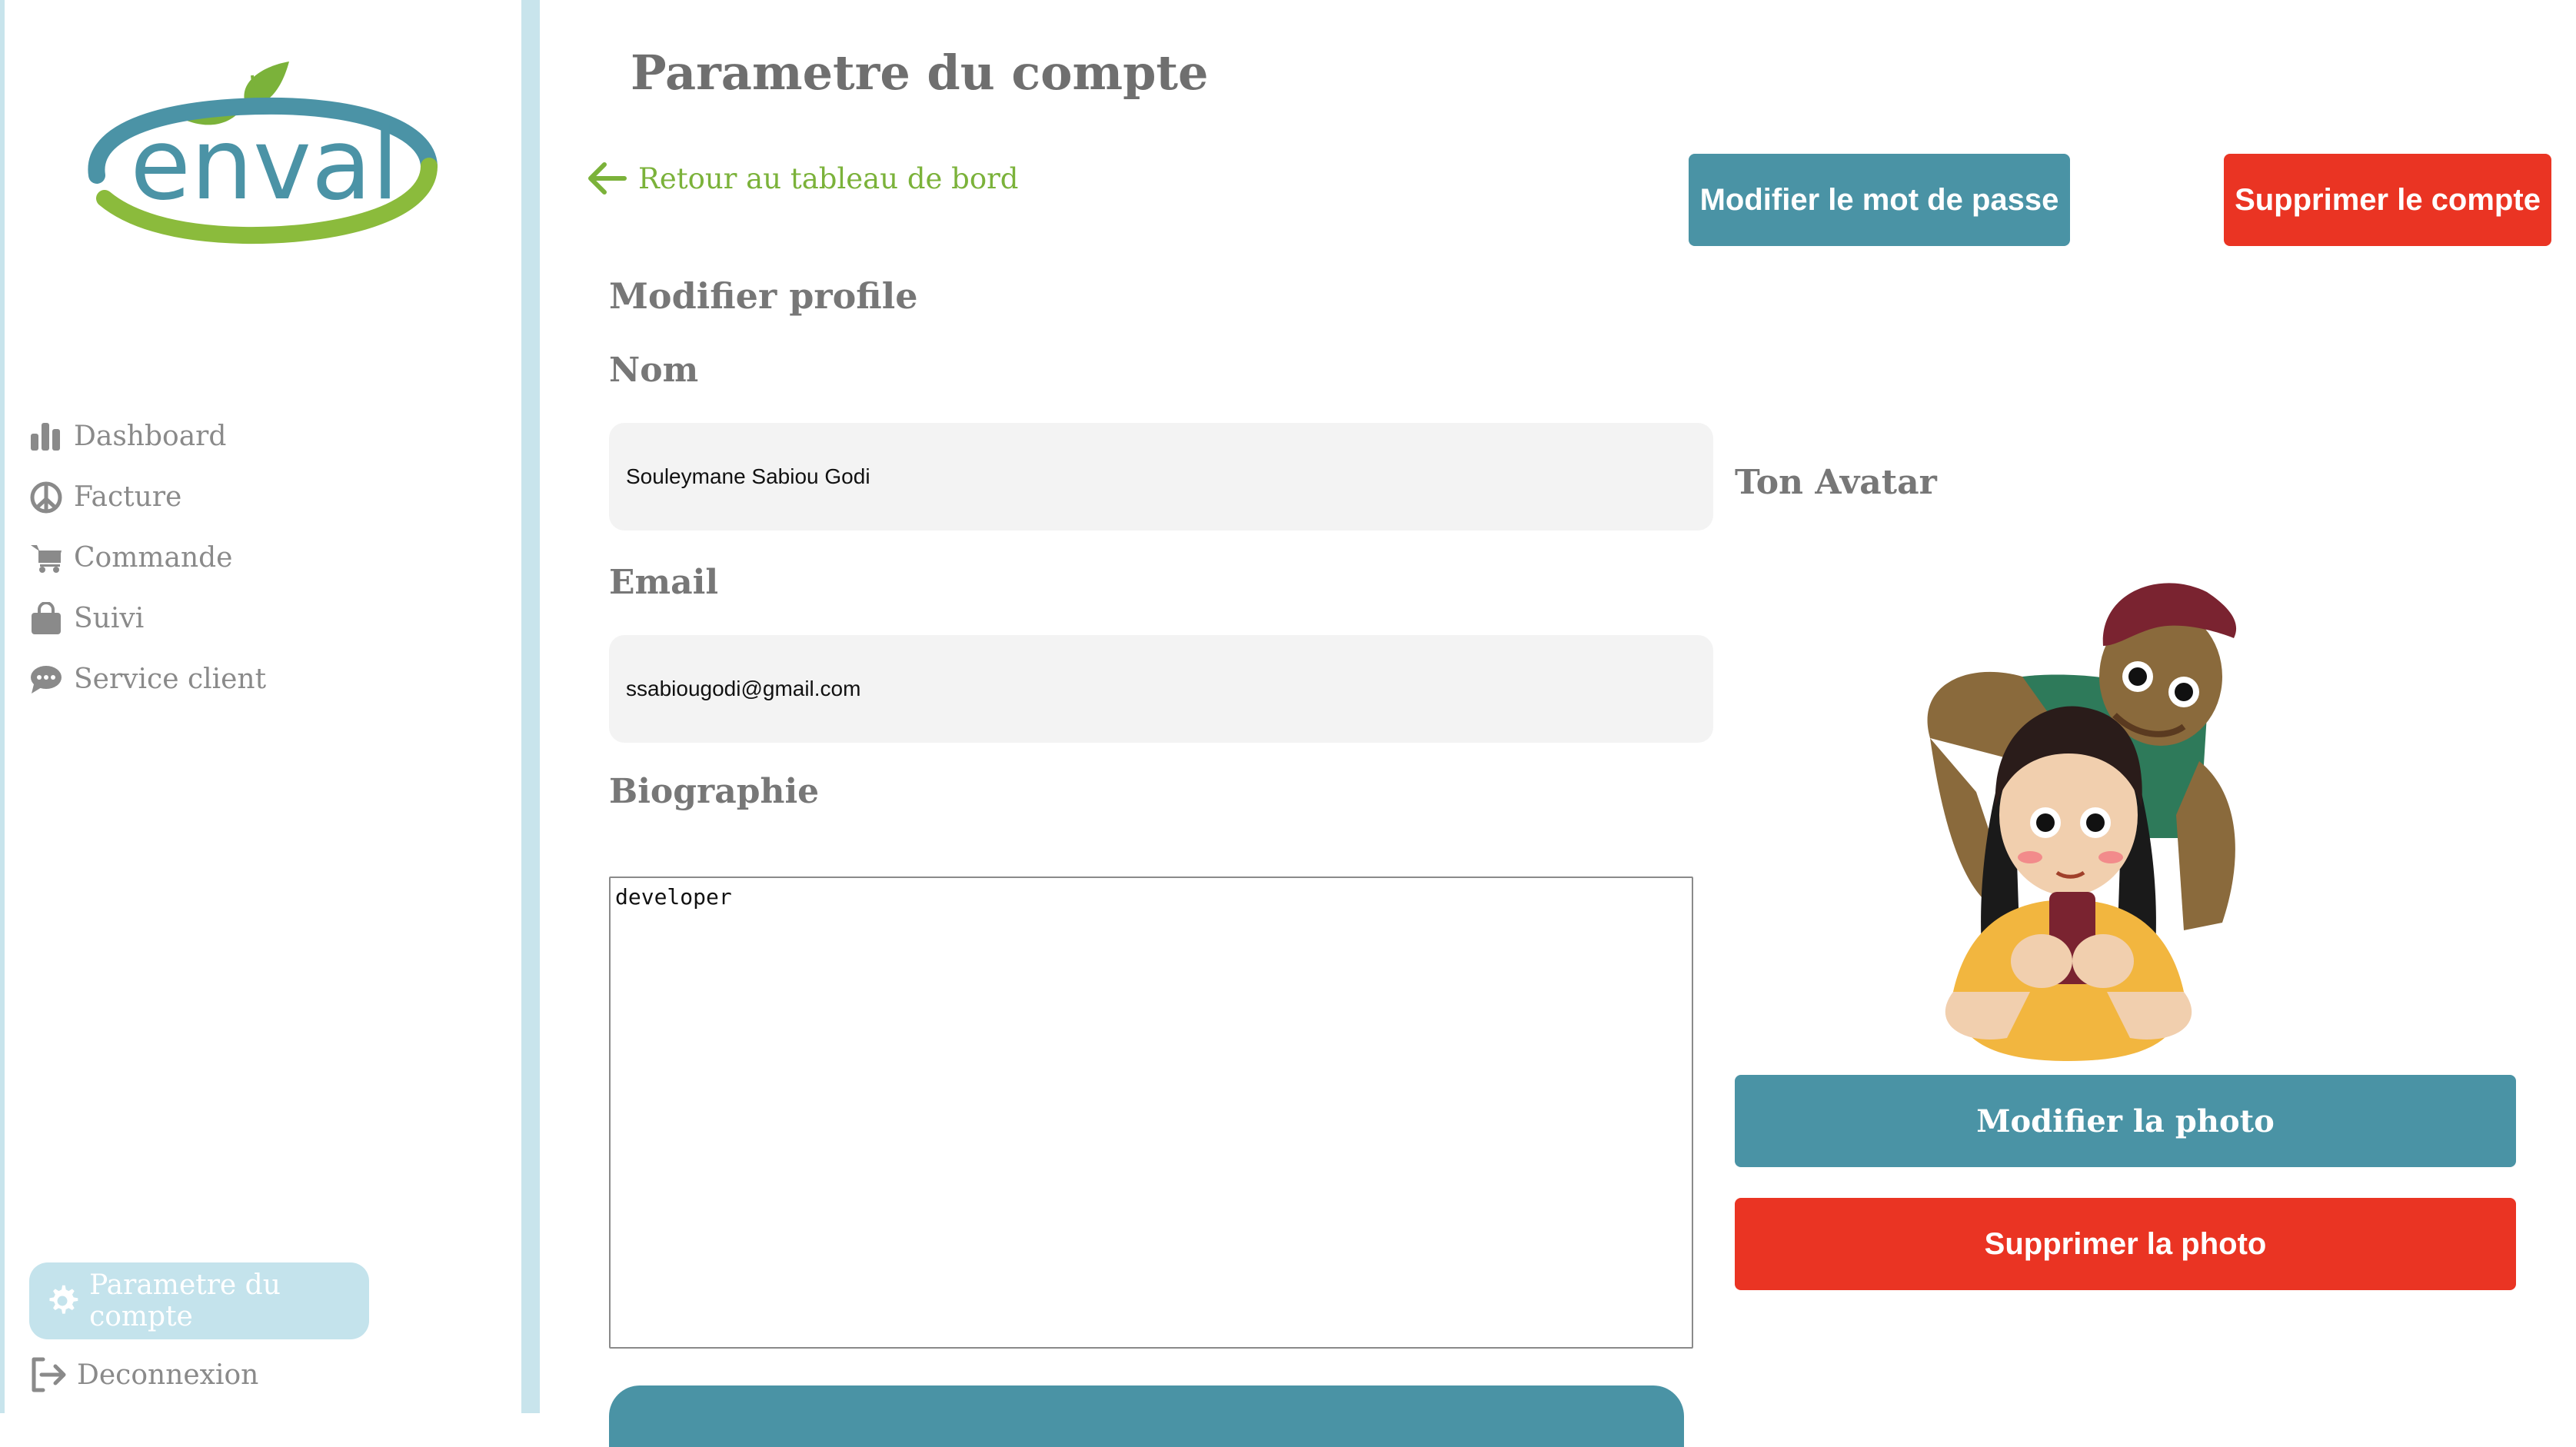 Image resolution: width=2576 pixels, height=1447 pixels. I want to click on arrow-left-icon, so click(607, 178).